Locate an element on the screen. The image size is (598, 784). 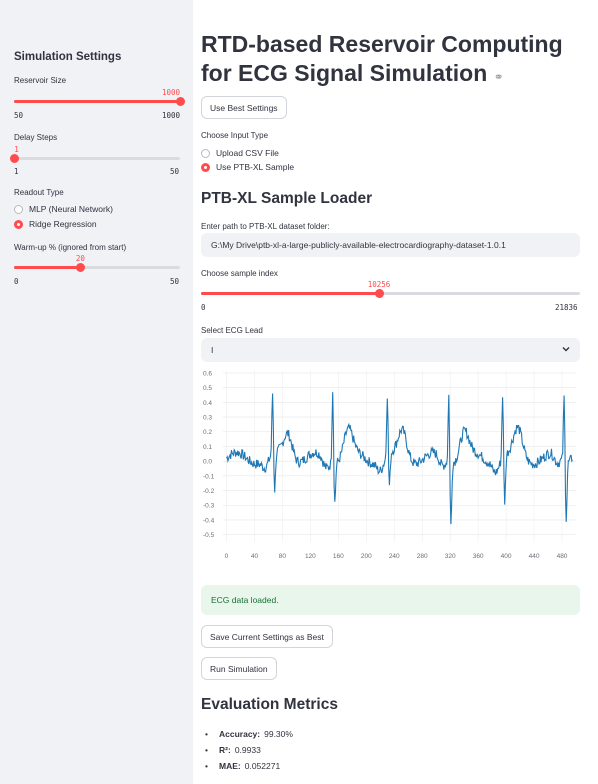
use-best-settings-button: Use Best Settings is located at coordinates (244, 107).